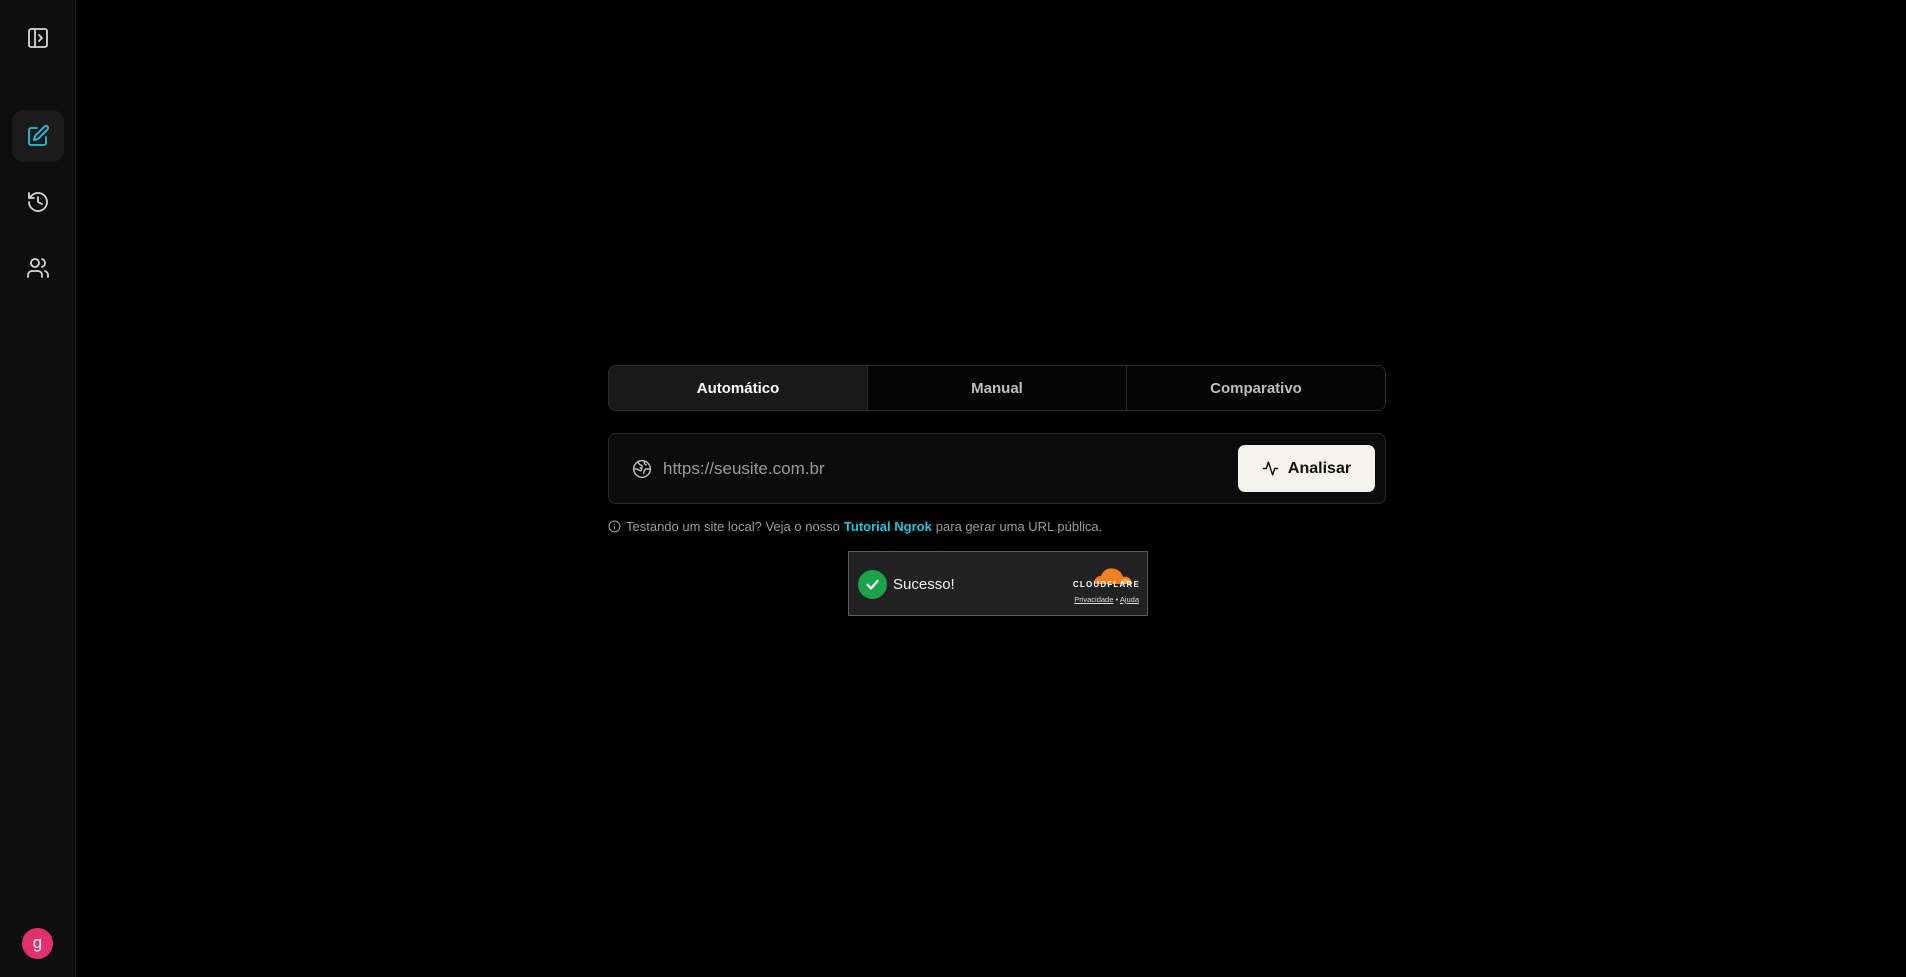 Image resolution: width=1906 pixels, height=977 pixels. What do you see at coordinates (1319, 468) in the screenshot?
I see `analyze-button-label: Analisar` at bounding box center [1319, 468].